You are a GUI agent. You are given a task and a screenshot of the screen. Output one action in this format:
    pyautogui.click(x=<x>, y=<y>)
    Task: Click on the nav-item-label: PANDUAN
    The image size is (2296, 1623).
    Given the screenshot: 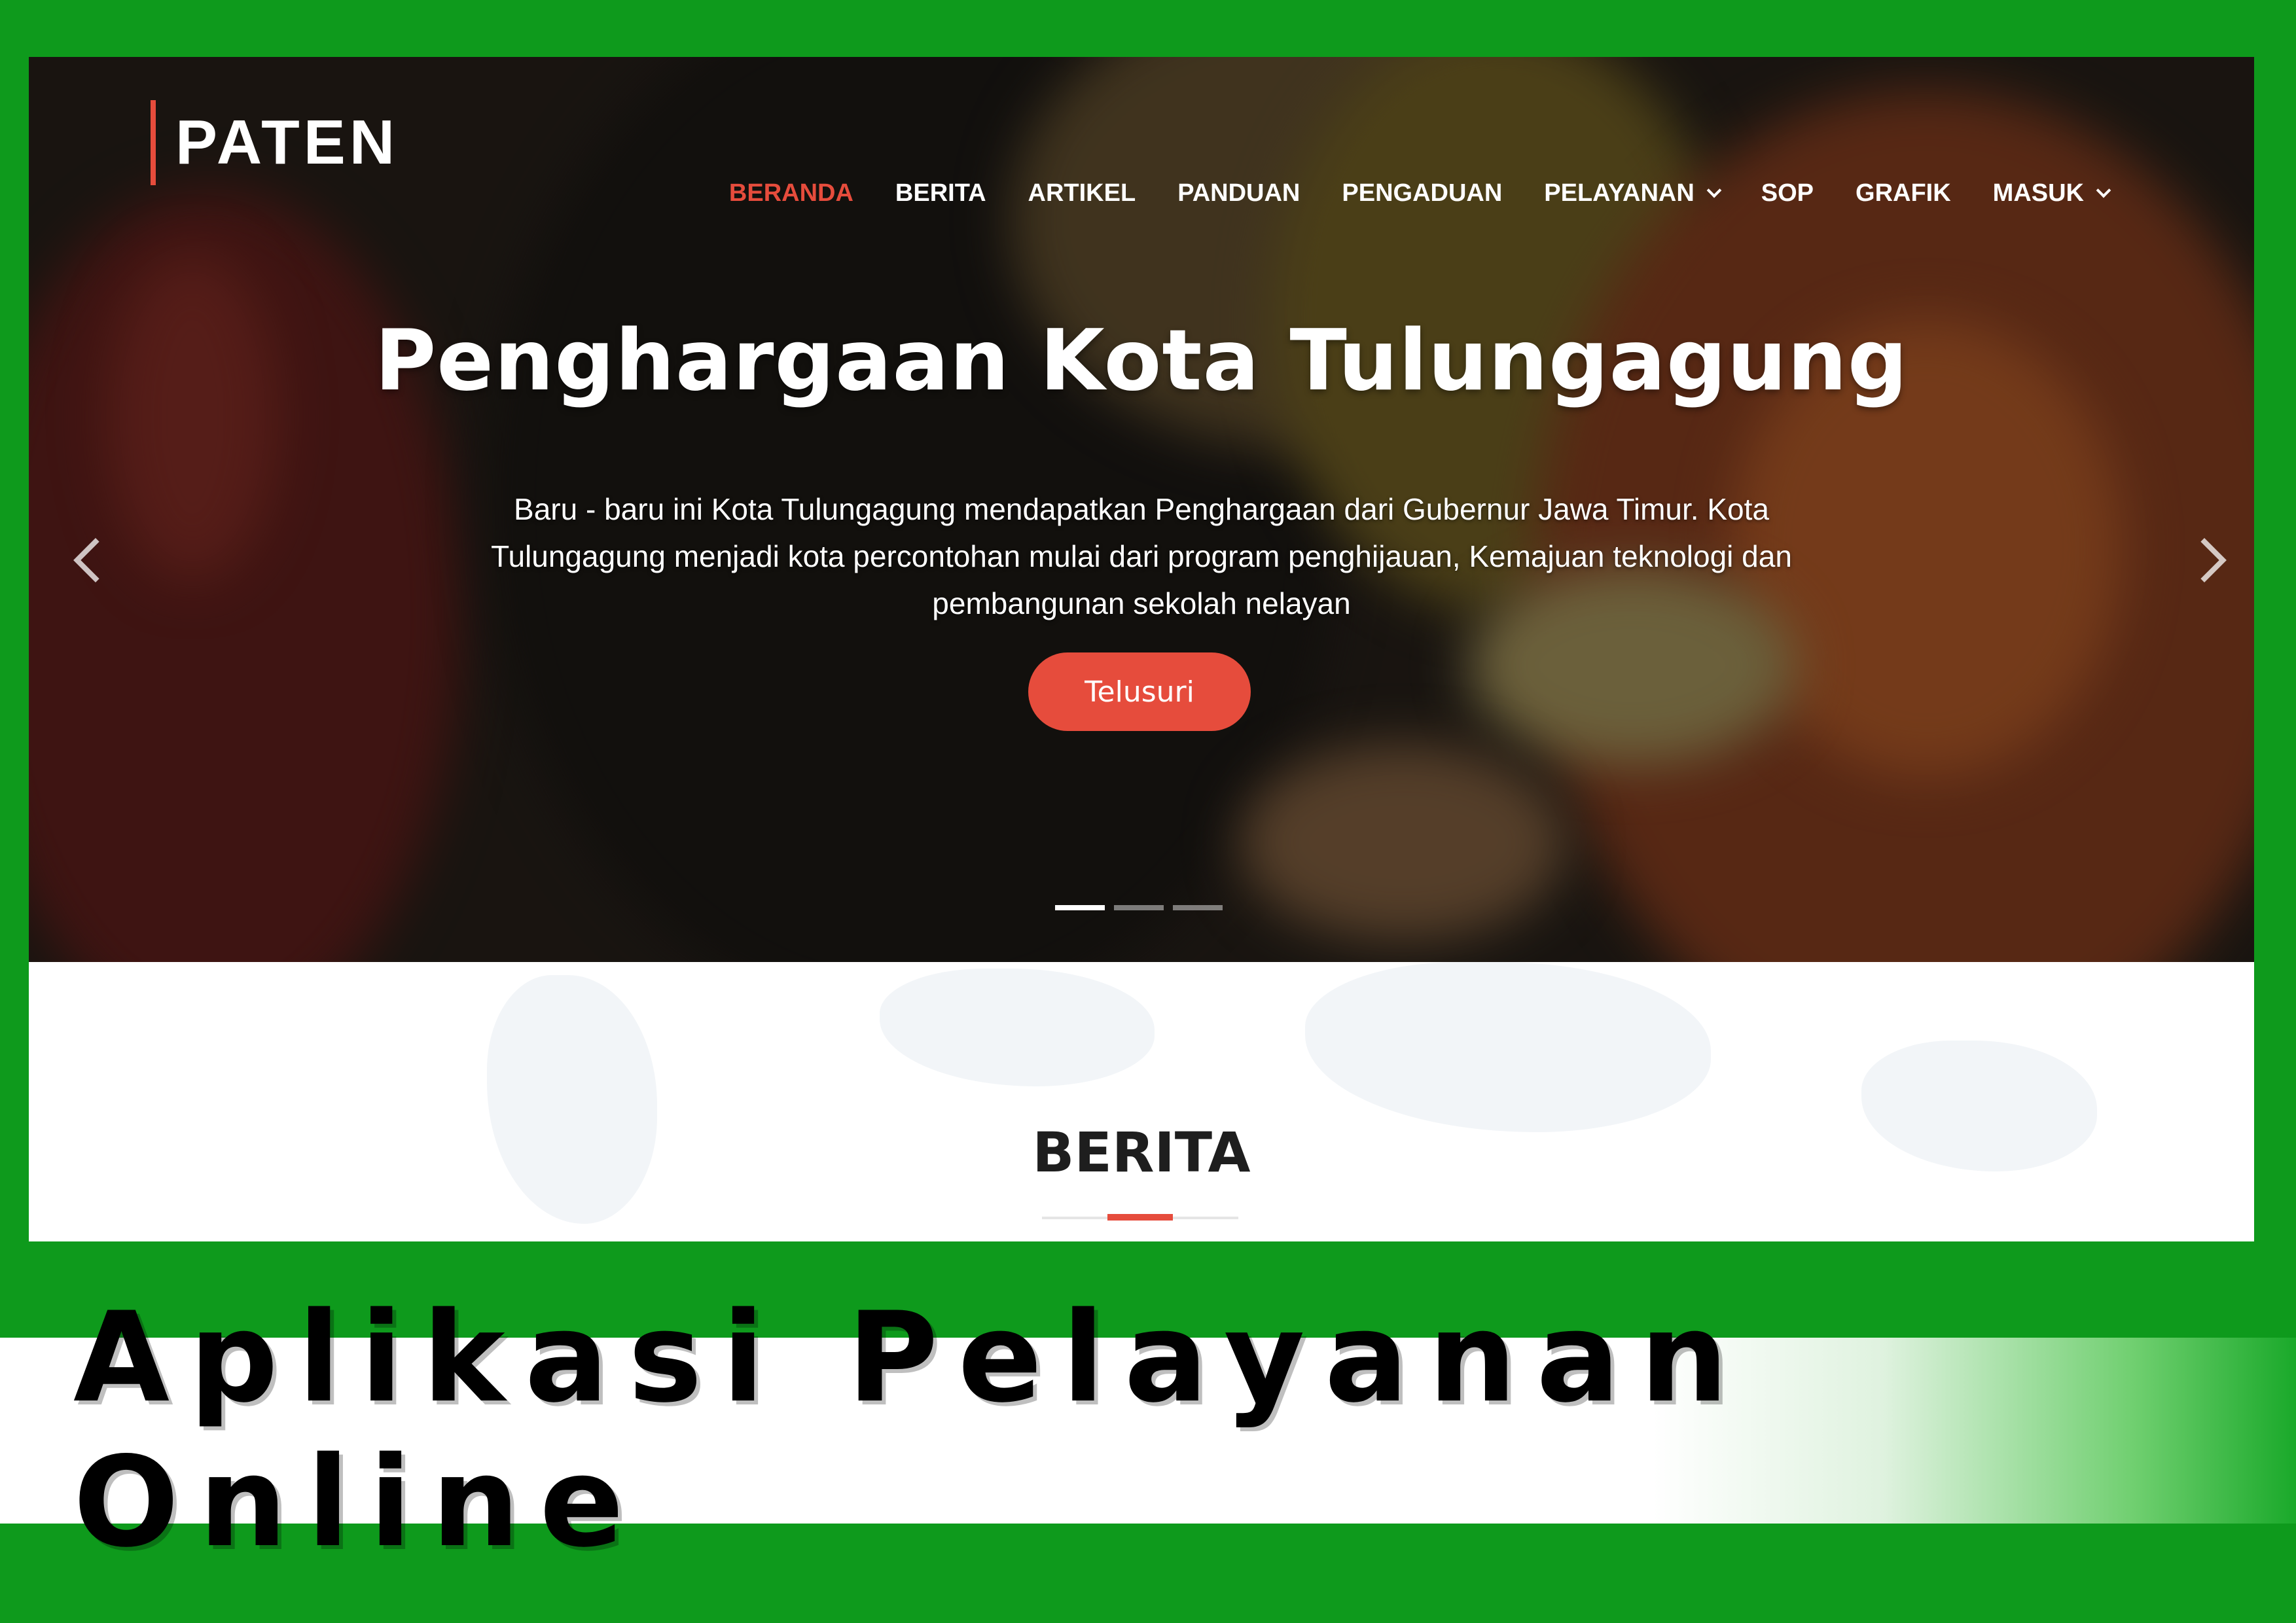 What is the action you would take?
    pyautogui.click(x=1238, y=193)
    